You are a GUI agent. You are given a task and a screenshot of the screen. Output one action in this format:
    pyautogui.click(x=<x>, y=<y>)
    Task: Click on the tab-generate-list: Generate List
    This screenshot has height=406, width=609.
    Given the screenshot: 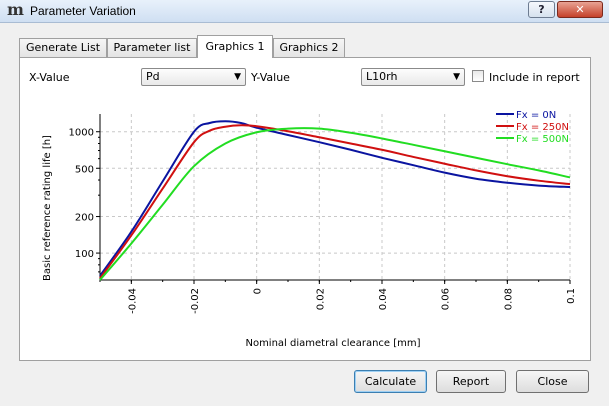 What is the action you would take?
    pyautogui.click(x=63, y=47)
    